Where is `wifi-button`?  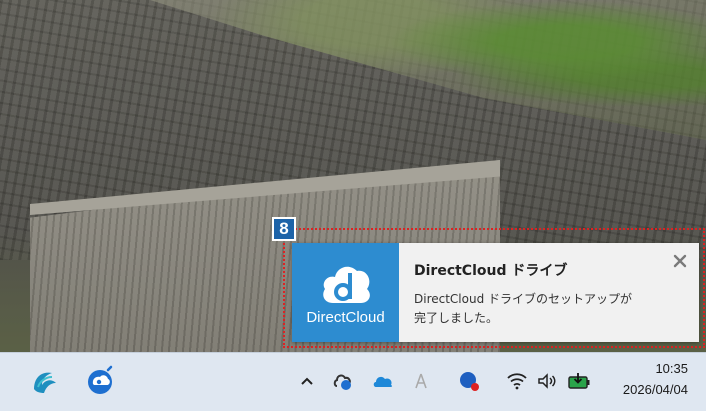
wifi-button is located at coordinates (517, 381).